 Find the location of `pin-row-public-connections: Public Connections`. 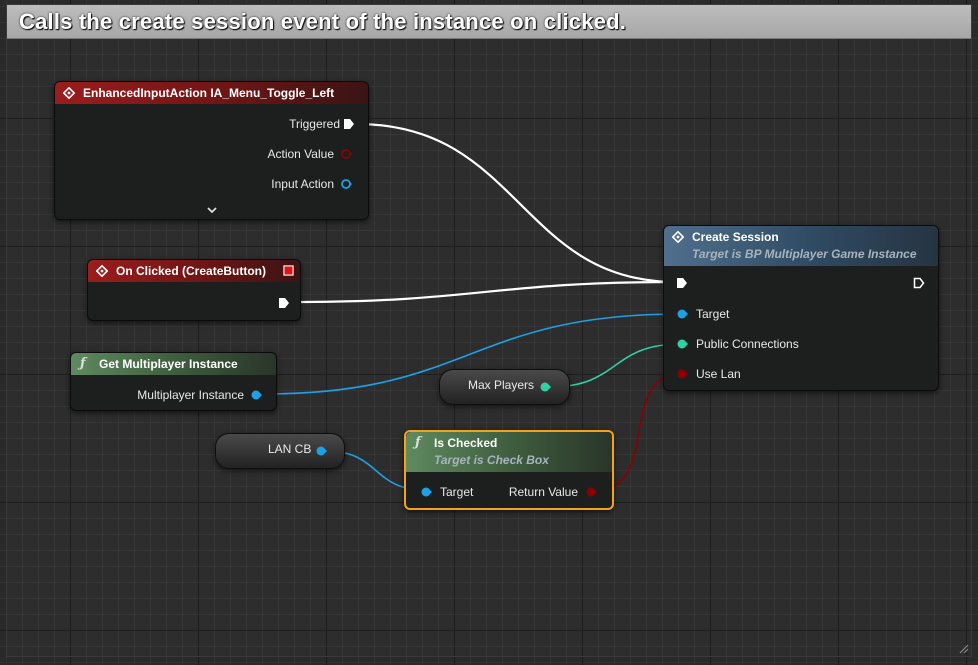

pin-row-public-connections: Public Connections is located at coordinates (747, 344).